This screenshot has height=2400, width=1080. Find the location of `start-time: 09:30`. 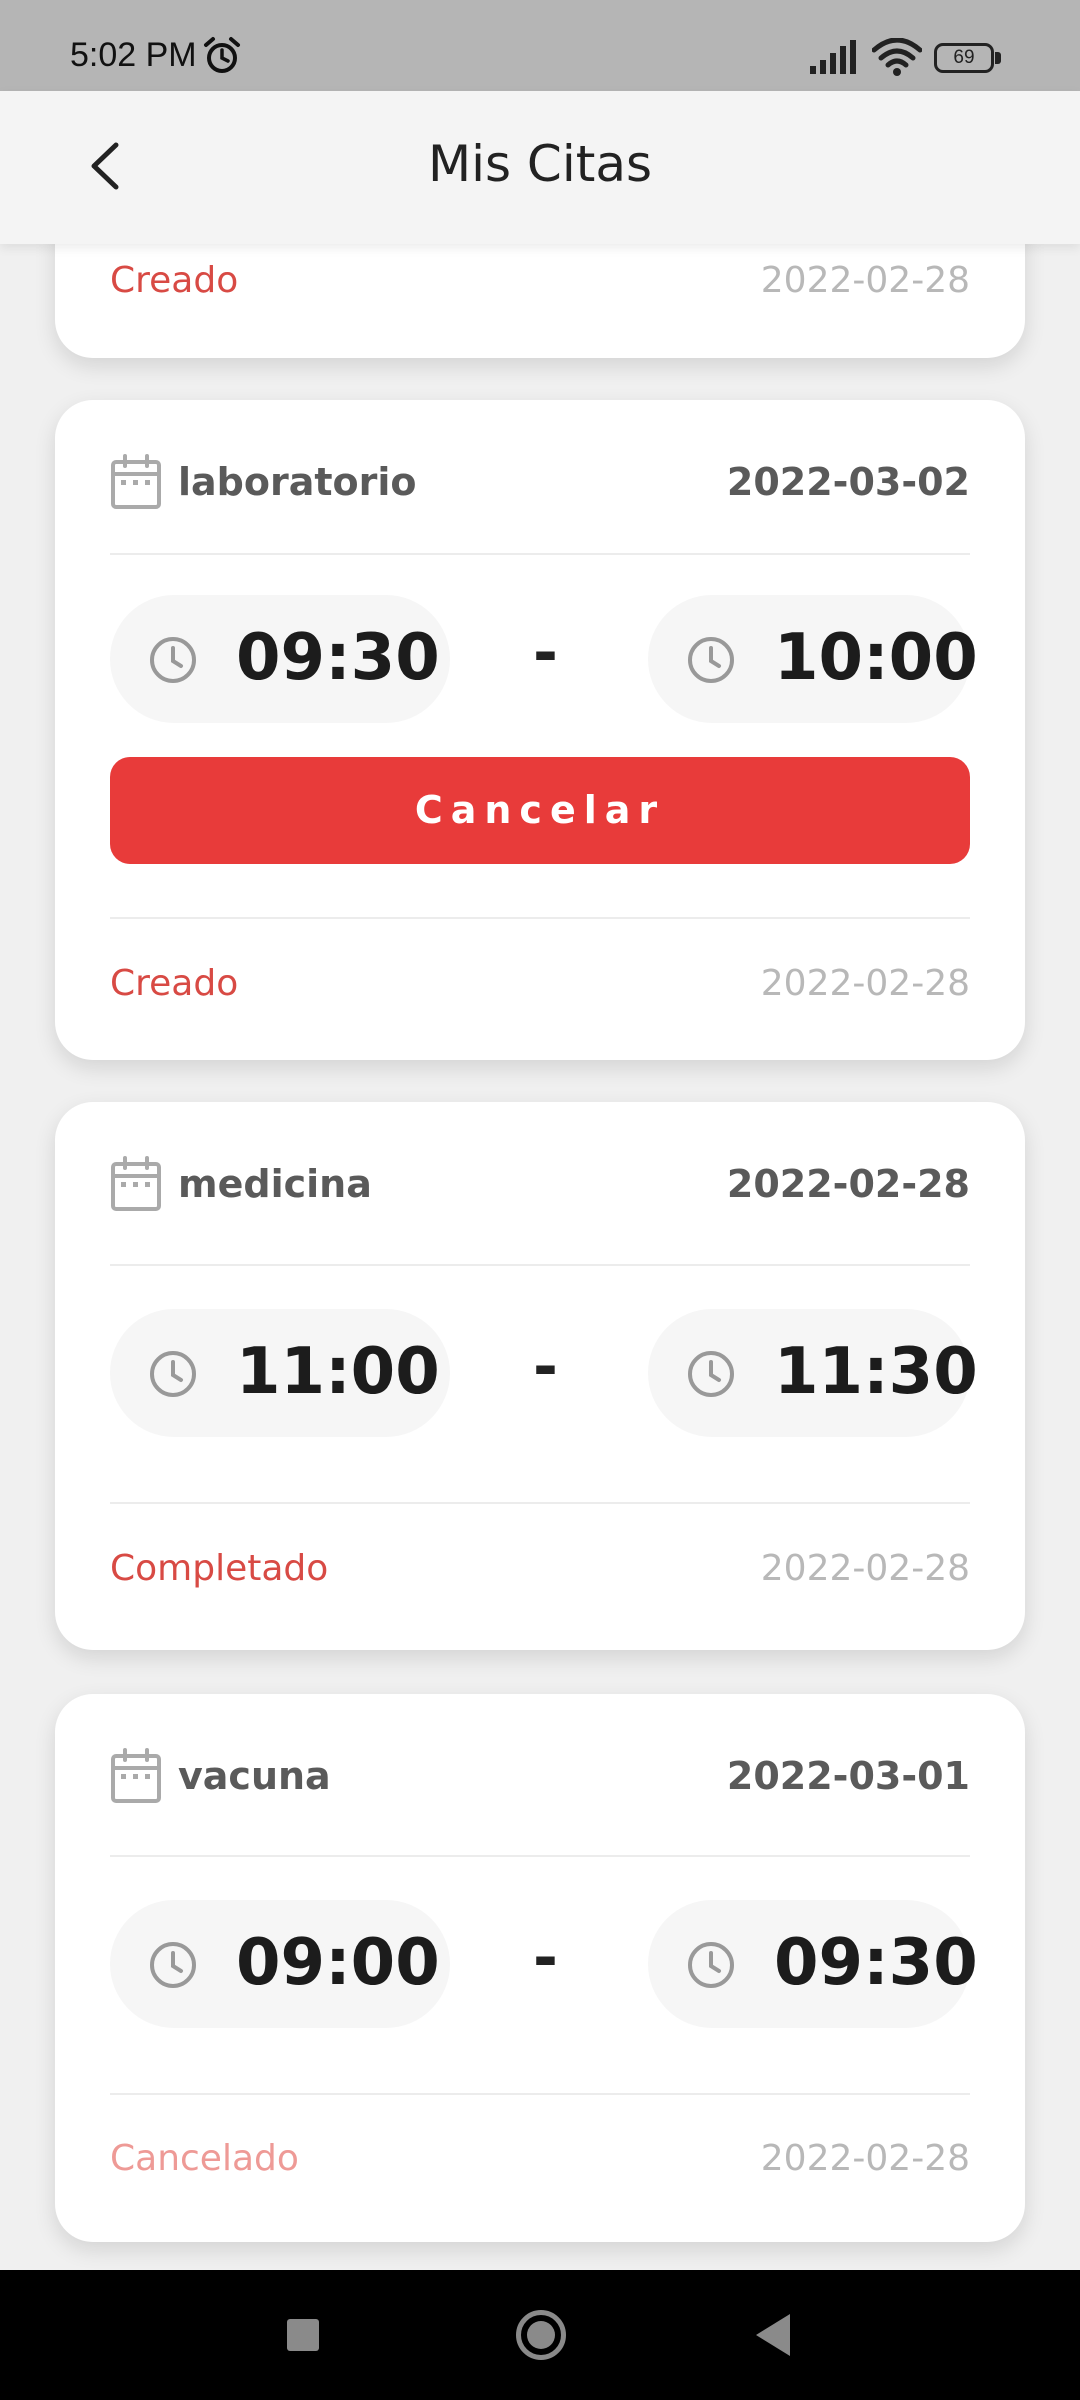

start-time: 09:30 is located at coordinates (338, 658).